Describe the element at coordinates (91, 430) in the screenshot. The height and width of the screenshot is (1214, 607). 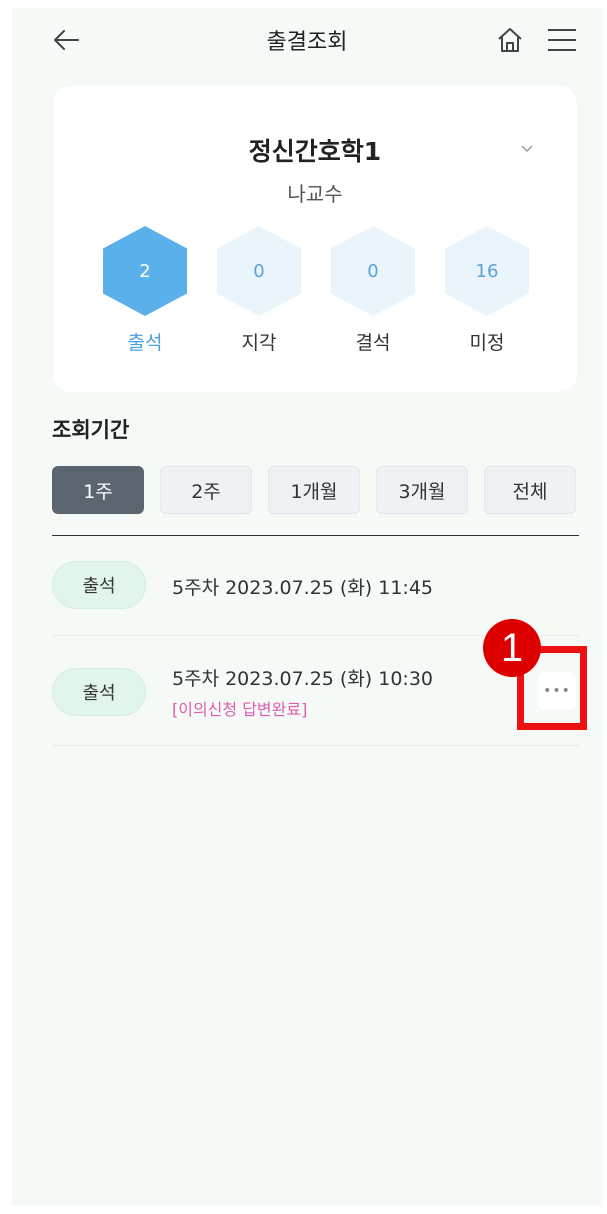
I see `period-title: 조회기간` at that location.